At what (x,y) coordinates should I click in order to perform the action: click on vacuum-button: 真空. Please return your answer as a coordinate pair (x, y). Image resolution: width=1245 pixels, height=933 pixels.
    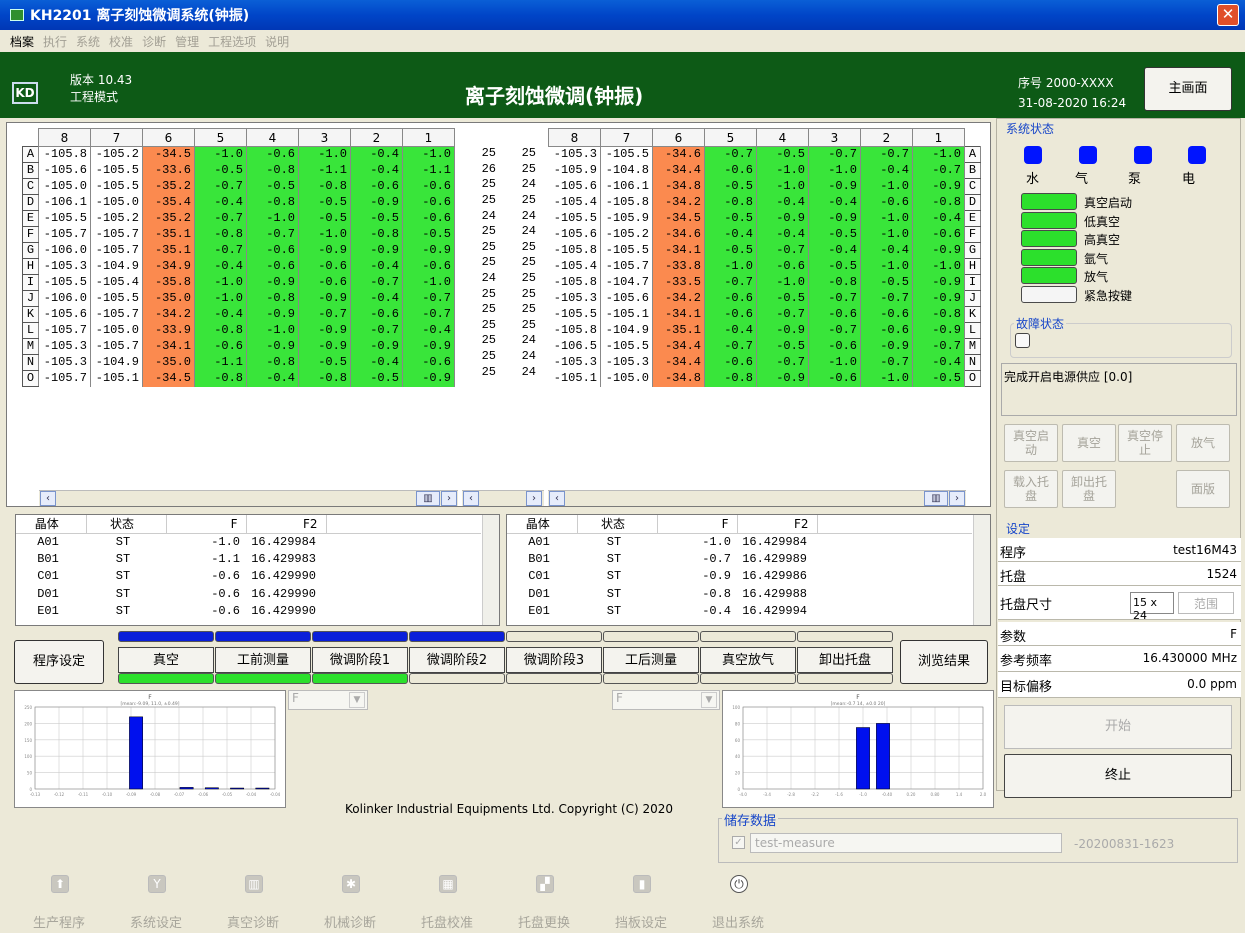
    Looking at the image, I should click on (1089, 443).